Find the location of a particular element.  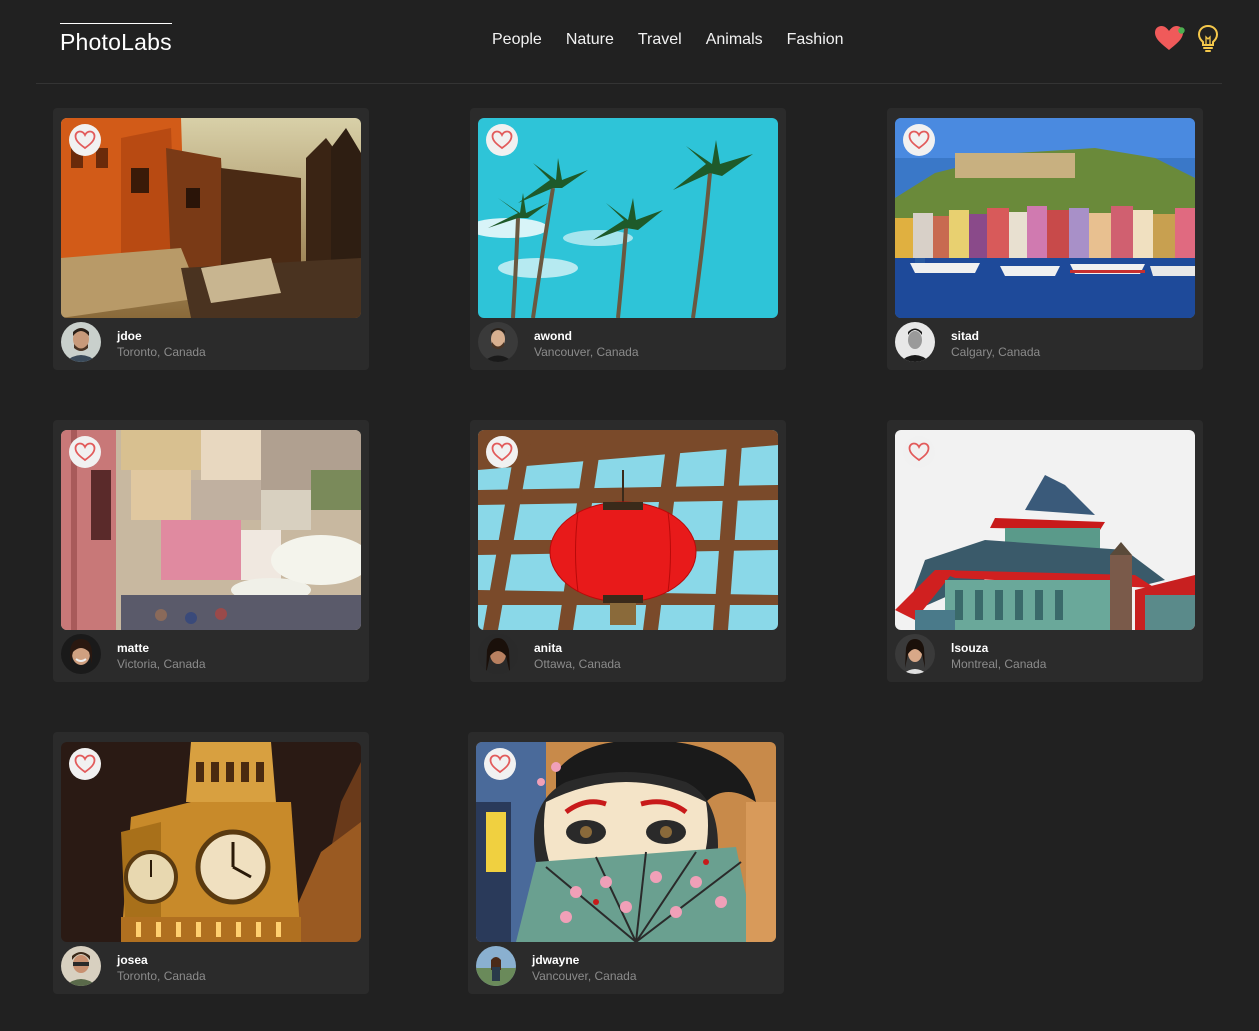

photo-card: jdwayne Vancouver, Canada is located at coordinates (626, 863).